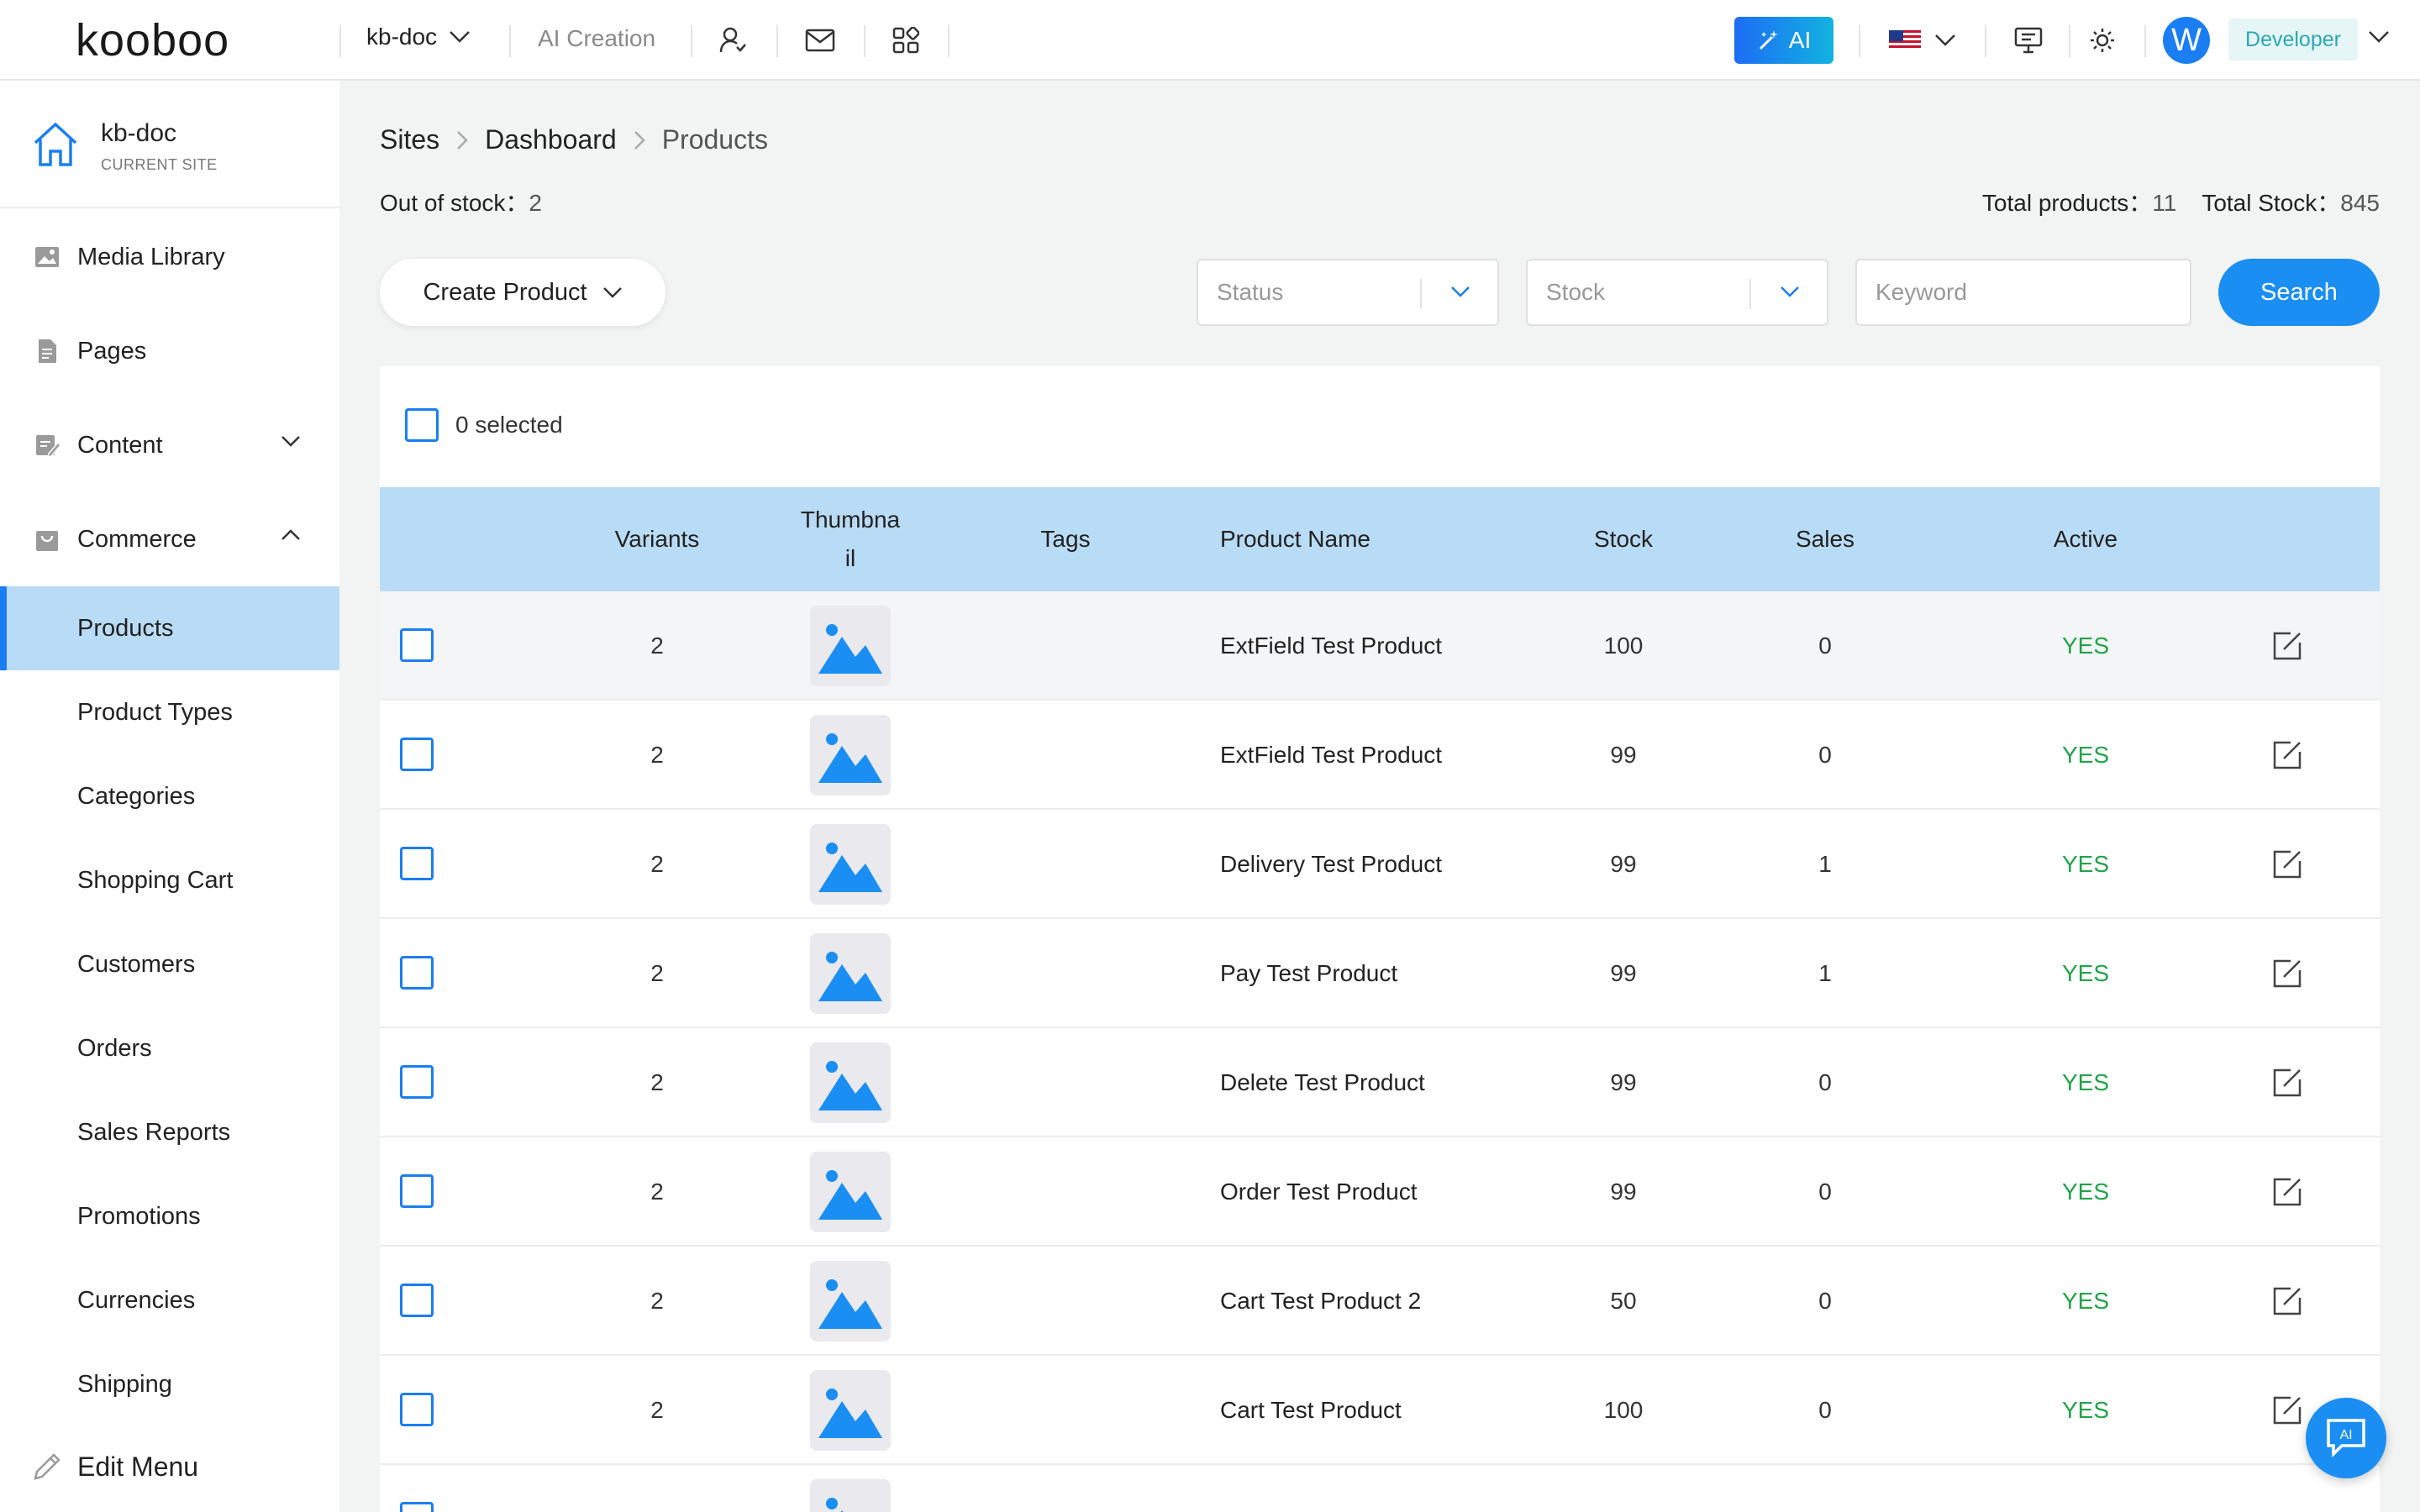 This screenshot has width=2420, height=1512. I want to click on table-row: 2 ExtField Test Product 99 0 YES, so click(1380, 755).